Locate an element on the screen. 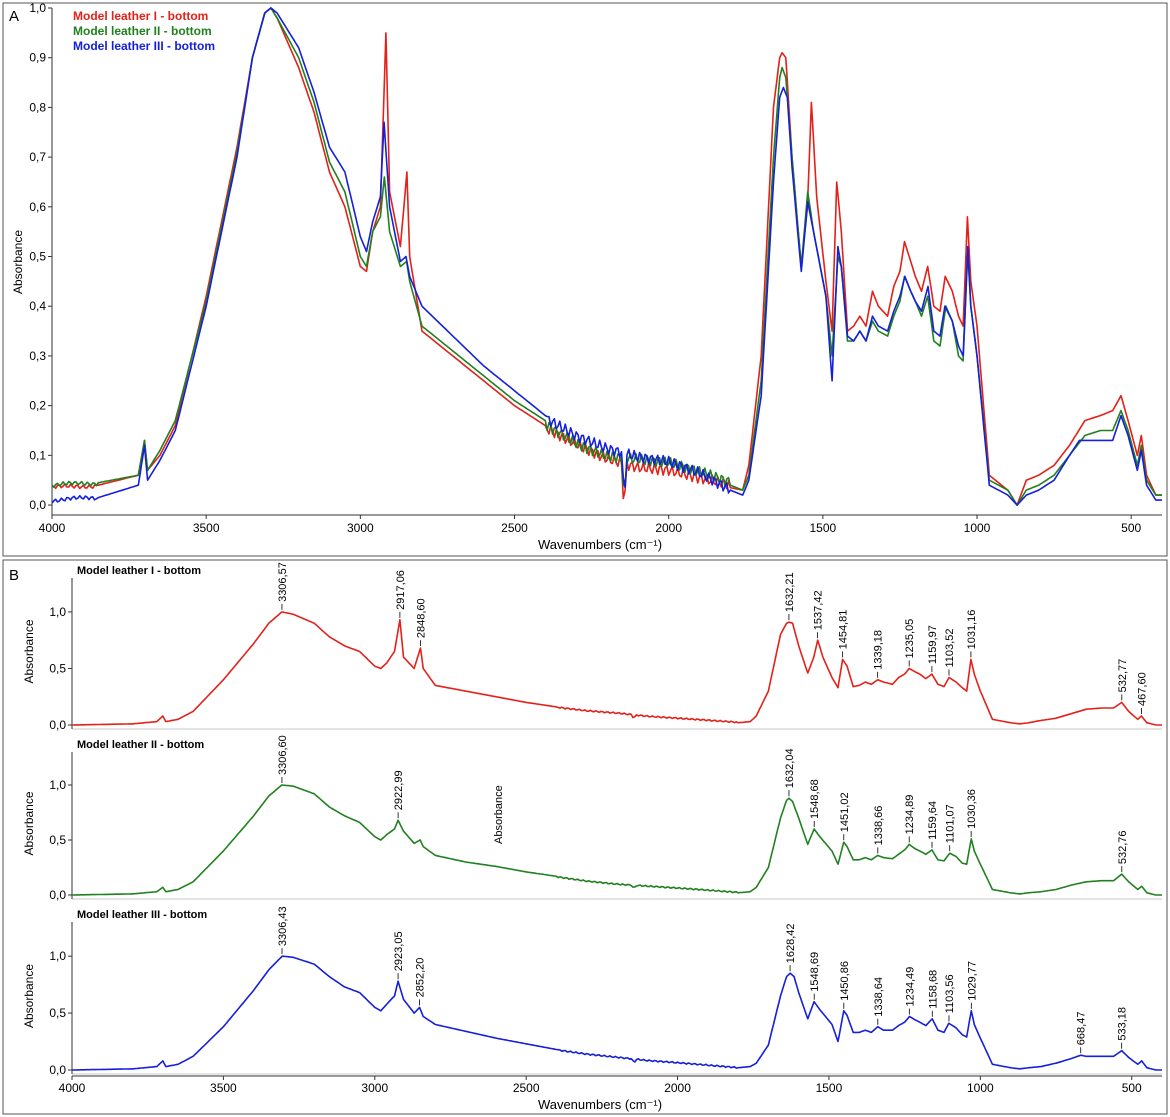 This screenshot has height=1117, width=1170. panel-b-peak-label: 1103,52 is located at coordinates (950, 648).